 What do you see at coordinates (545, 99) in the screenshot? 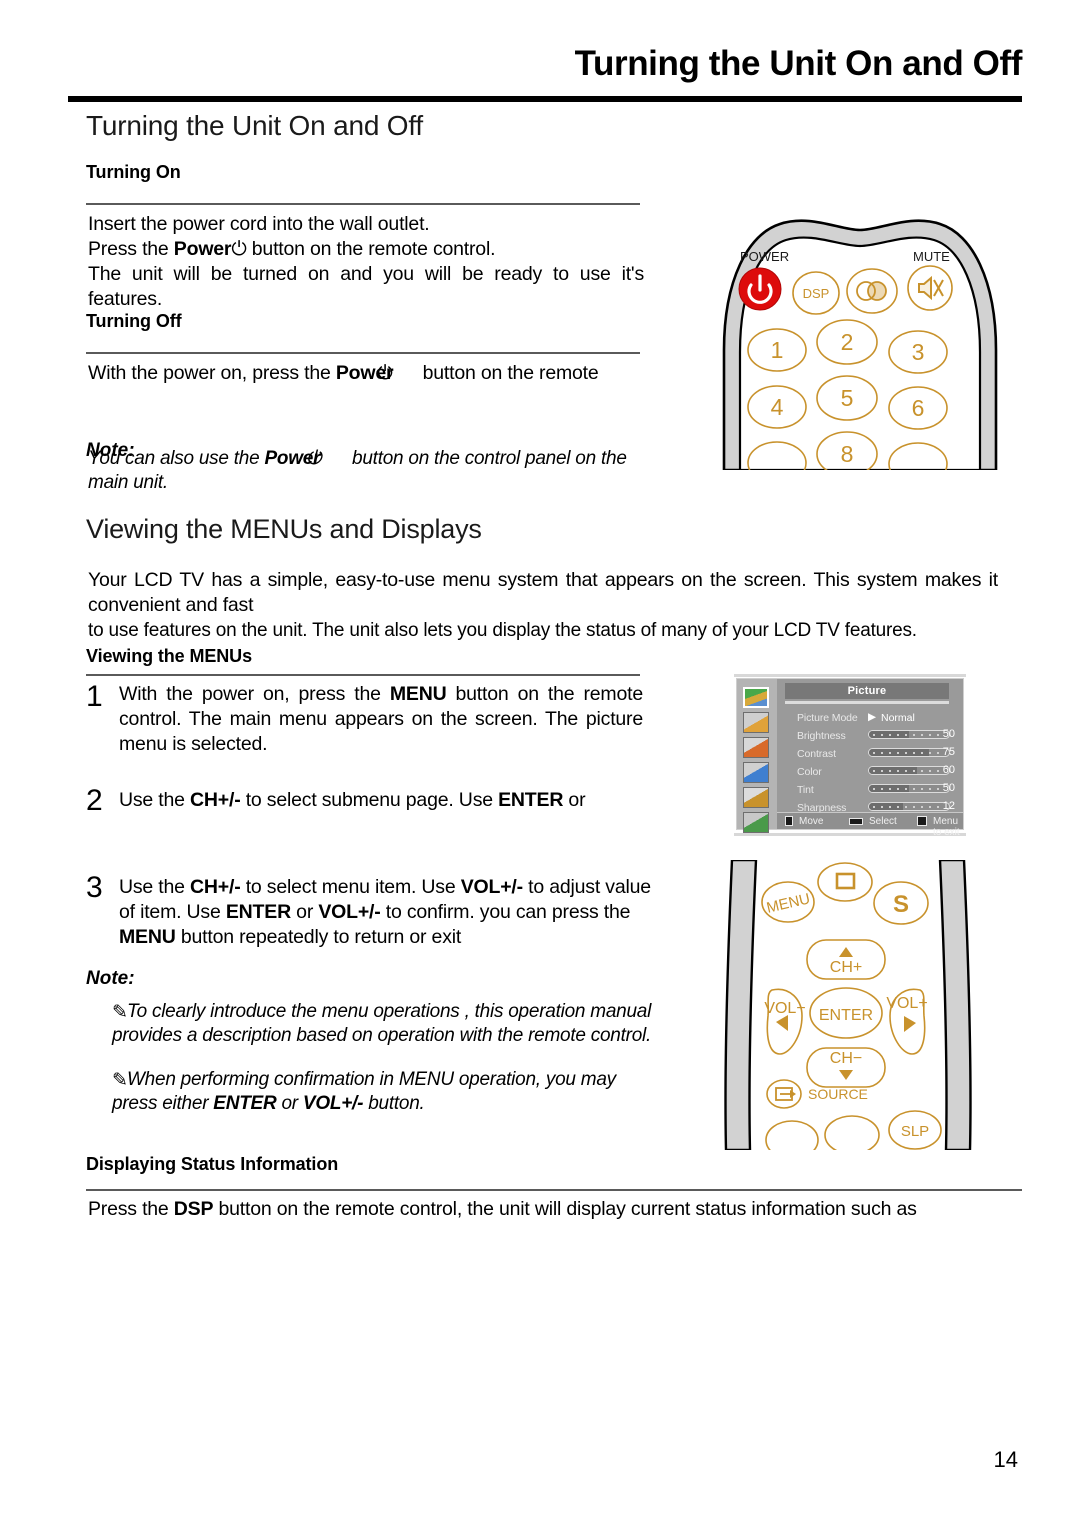
I see `header-rule` at bounding box center [545, 99].